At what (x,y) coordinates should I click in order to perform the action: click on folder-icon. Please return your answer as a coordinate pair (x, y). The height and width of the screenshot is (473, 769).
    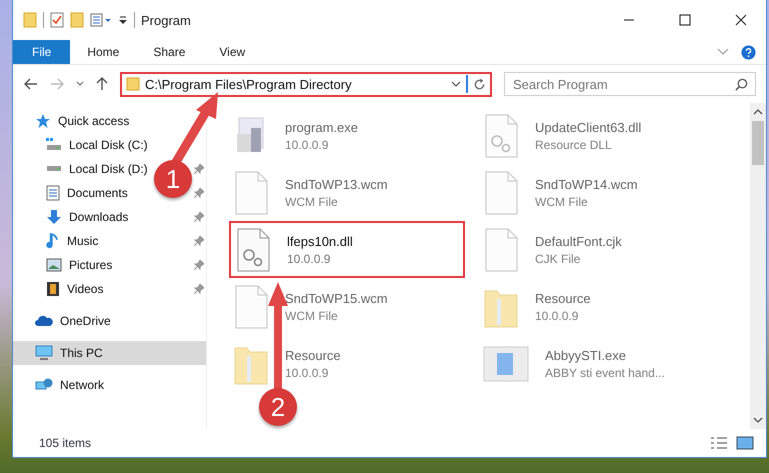
    Looking at the image, I should click on (133, 84).